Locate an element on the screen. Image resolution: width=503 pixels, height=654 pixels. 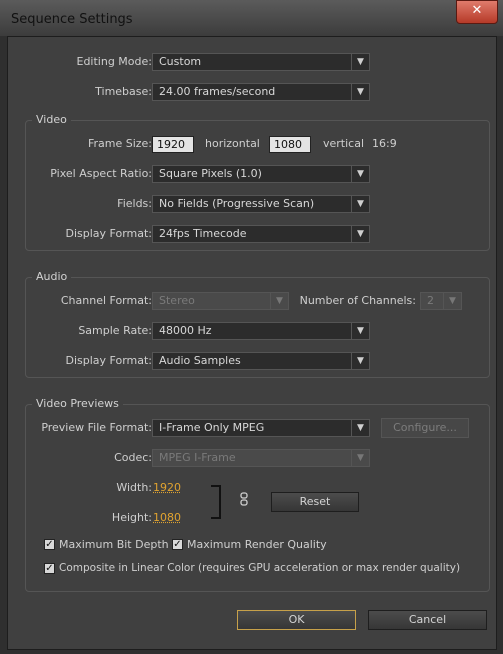
frame-height-value: 1080 is located at coordinates (288, 144).